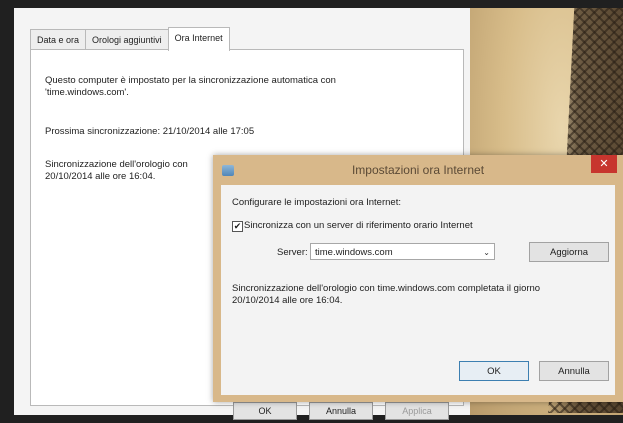 This screenshot has height=423, width=623. What do you see at coordinates (116, 164) in the screenshot?
I see `last-sync-line1: Sincronizzazione dell'orologio con` at bounding box center [116, 164].